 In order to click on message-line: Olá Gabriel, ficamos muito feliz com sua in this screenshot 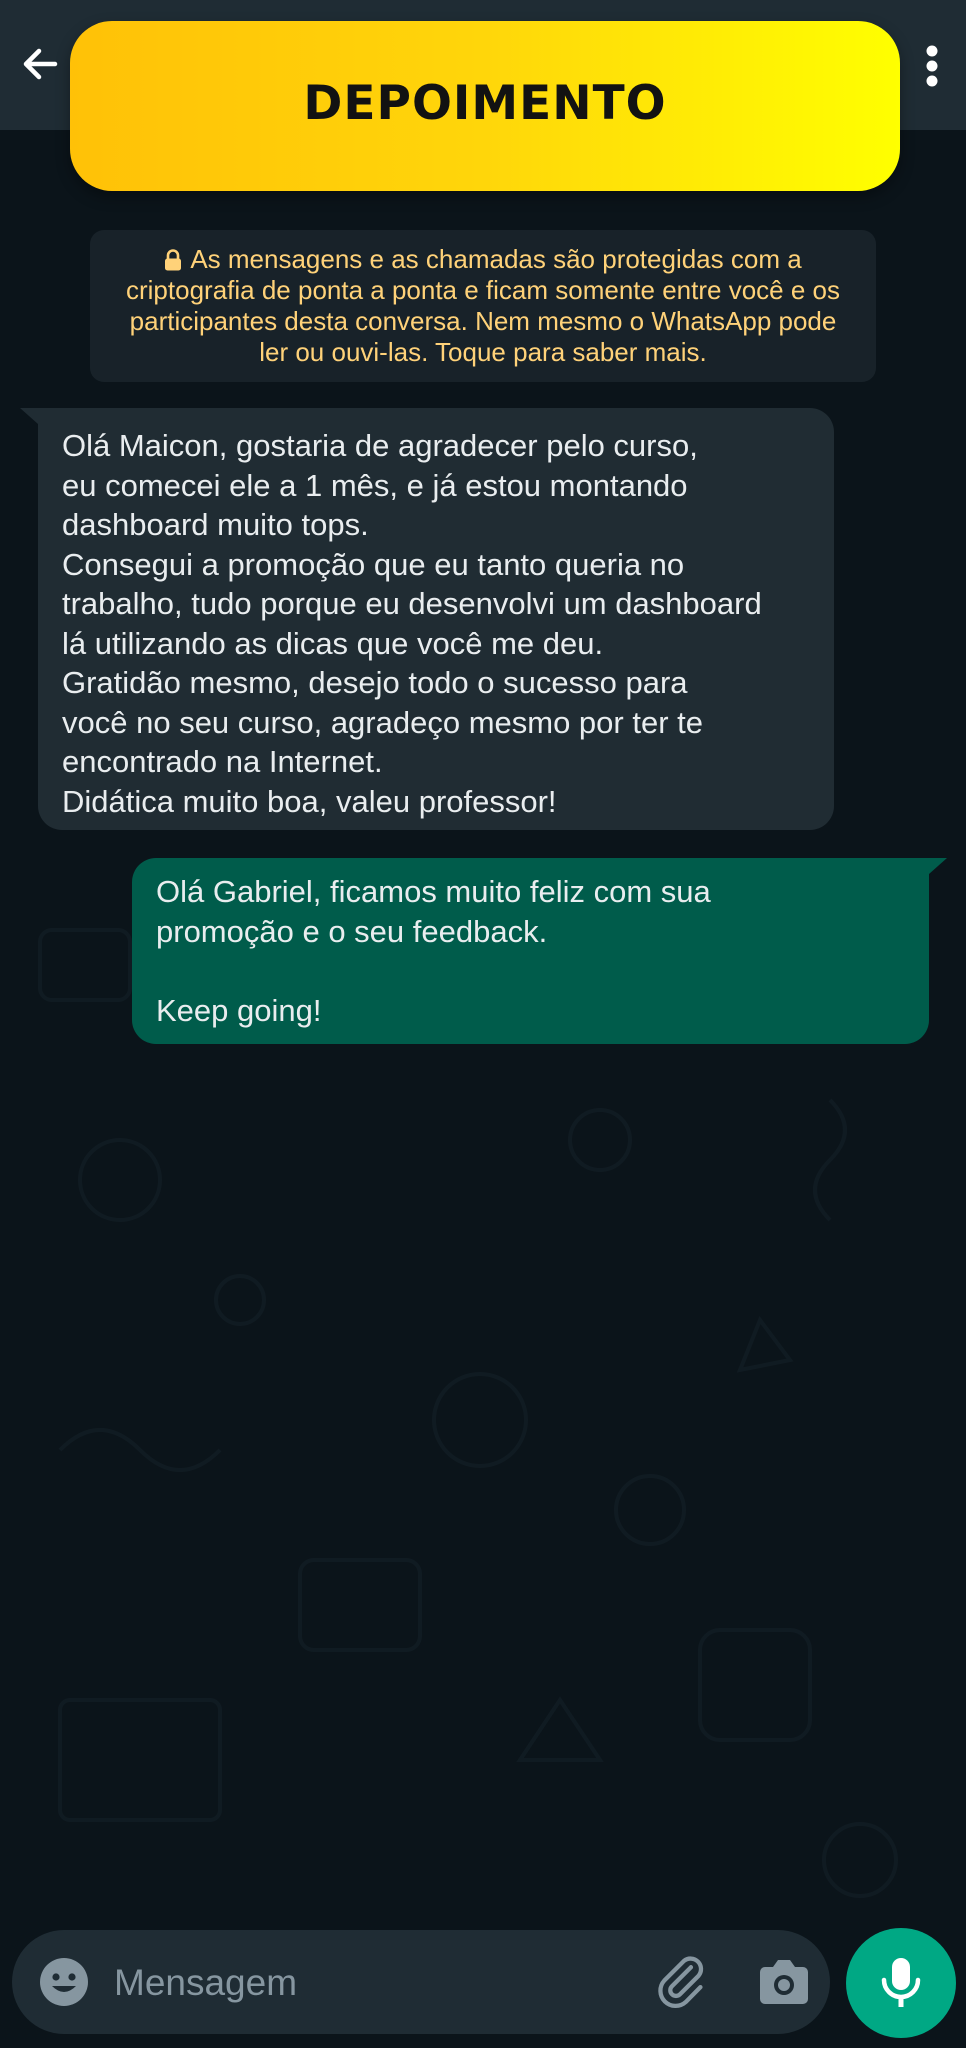, I will do `click(433, 891)`.